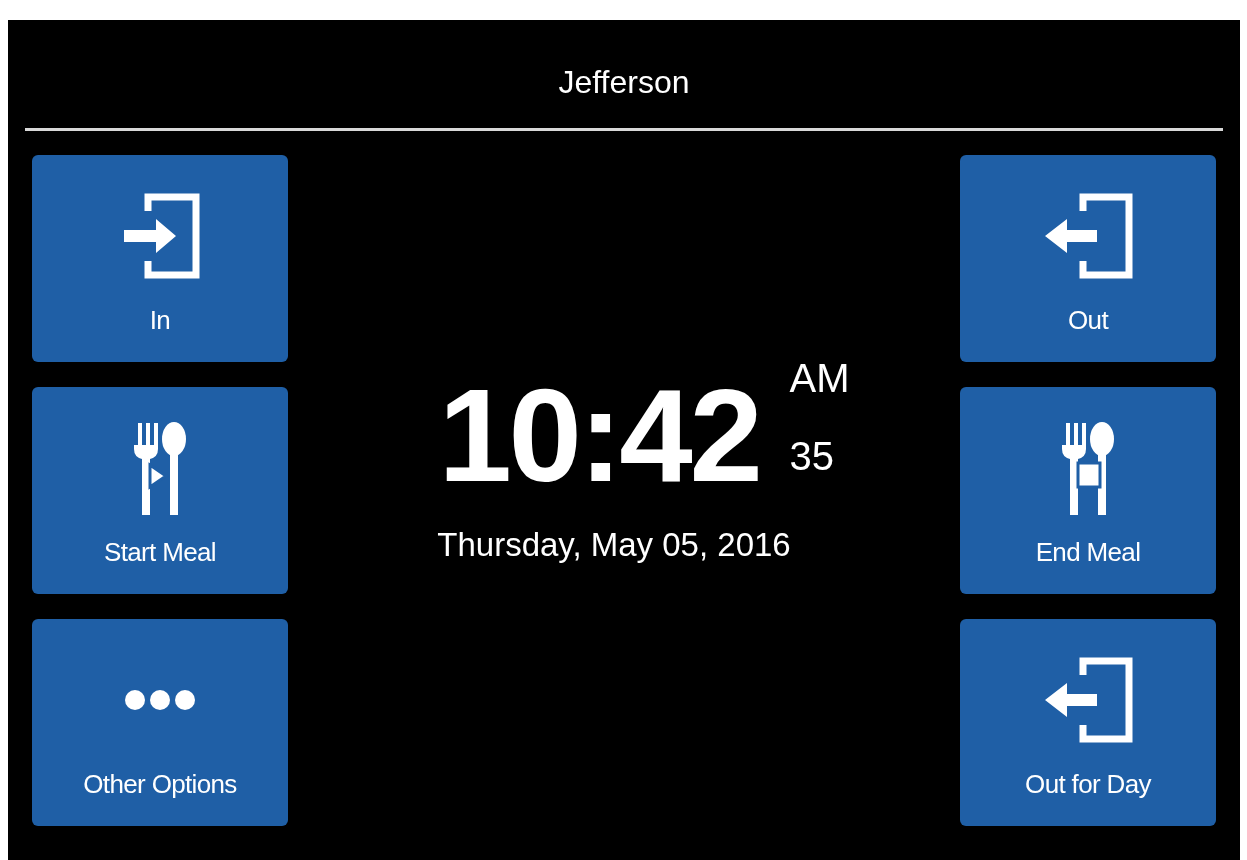 Image resolution: width=1247 pixels, height=860 pixels. What do you see at coordinates (160, 722) in the screenshot?
I see `action-button: Other Options` at bounding box center [160, 722].